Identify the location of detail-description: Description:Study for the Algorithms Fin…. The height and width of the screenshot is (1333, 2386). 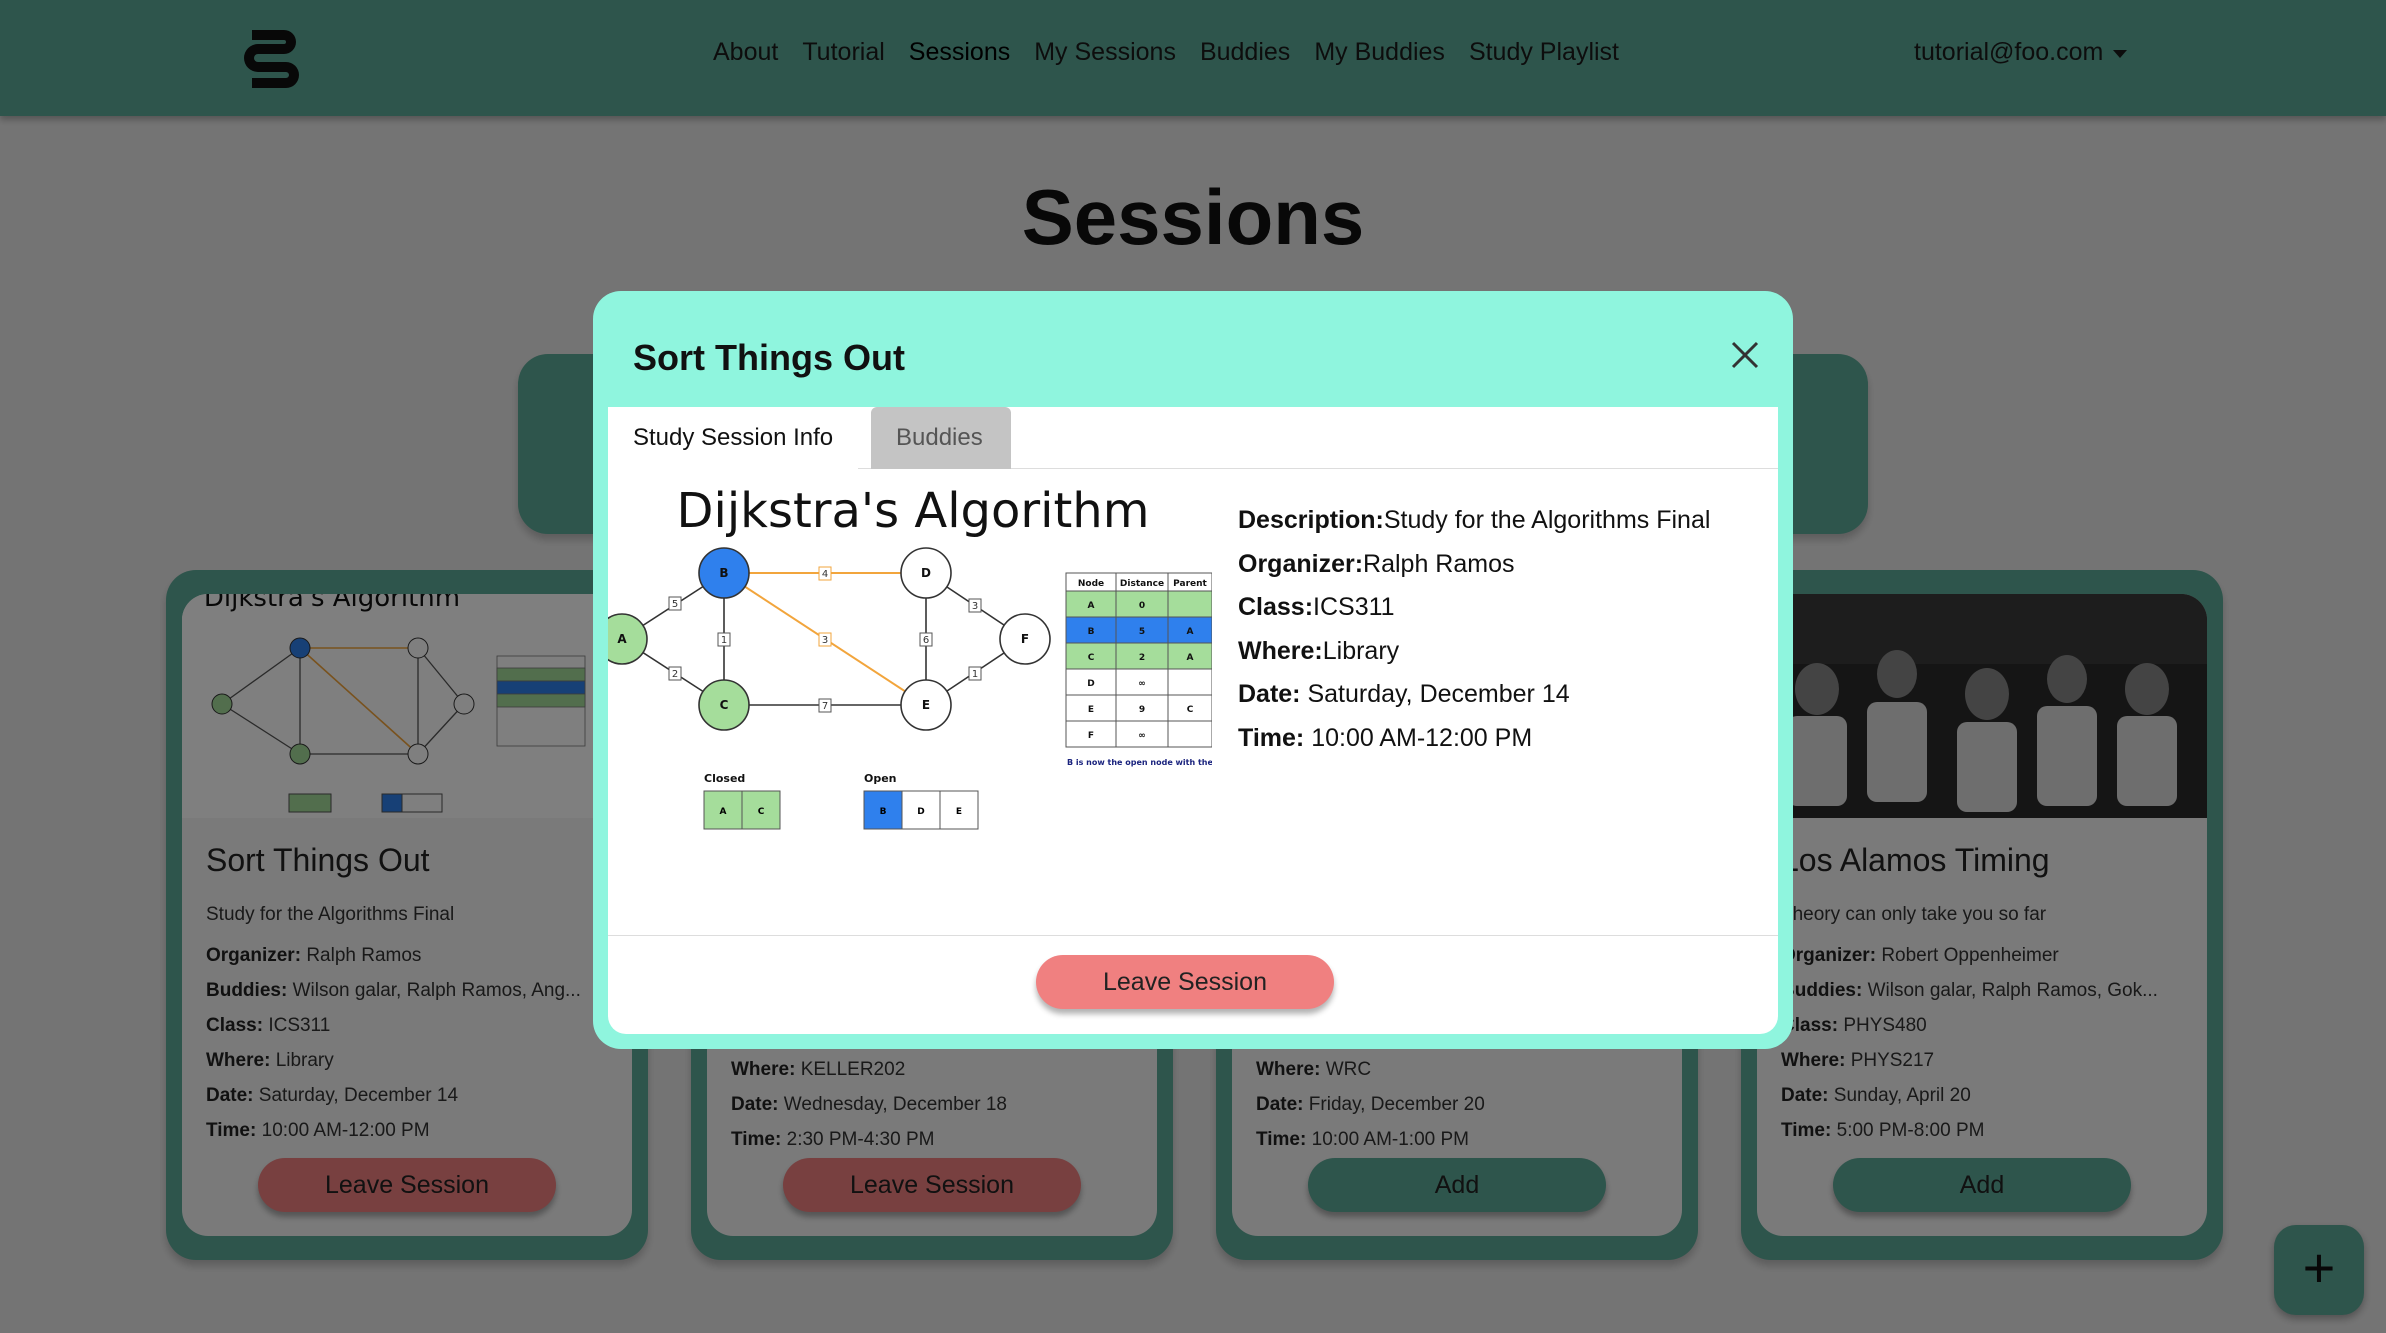
(1474, 520).